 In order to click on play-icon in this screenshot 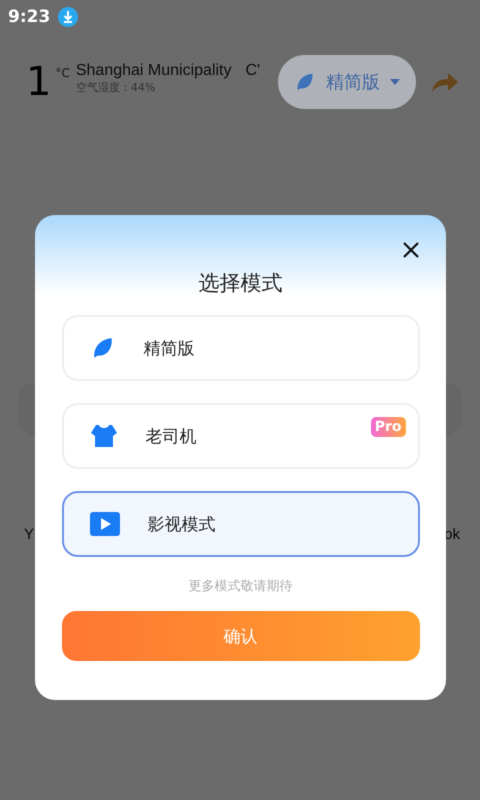, I will do `click(105, 524)`.